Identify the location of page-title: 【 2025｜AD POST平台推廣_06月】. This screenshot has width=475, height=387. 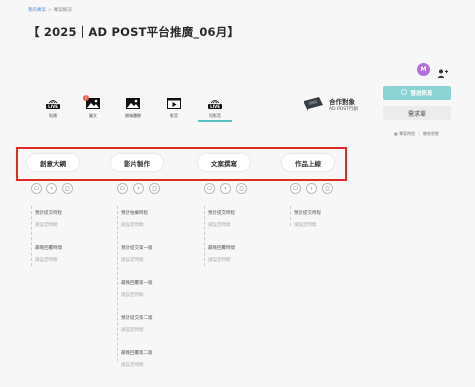
(134, 32).